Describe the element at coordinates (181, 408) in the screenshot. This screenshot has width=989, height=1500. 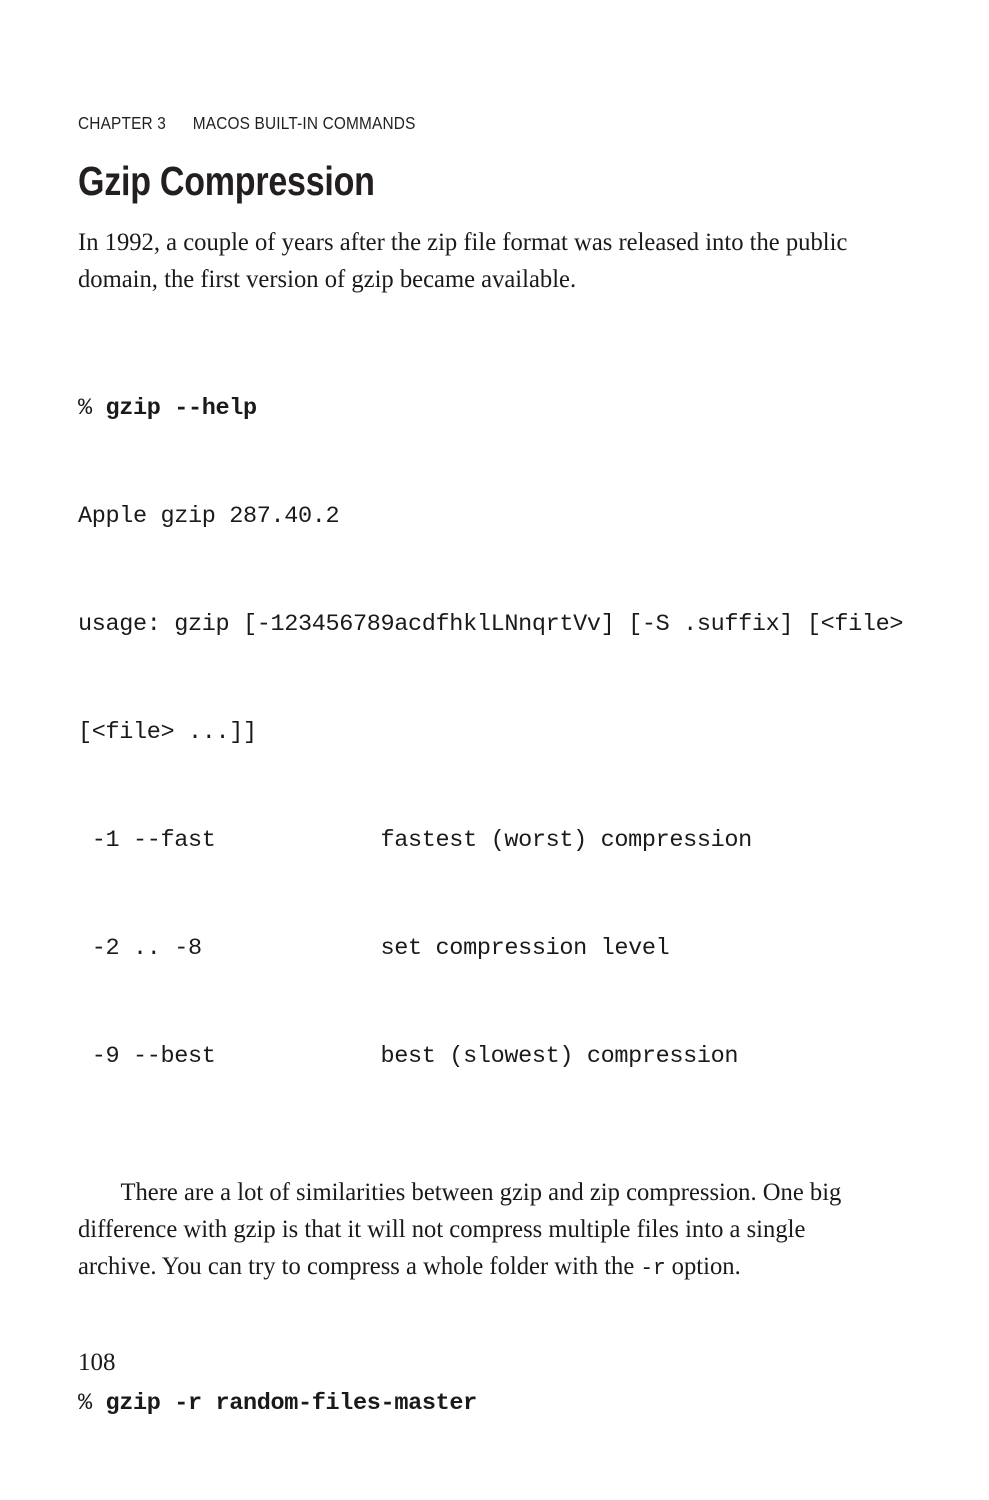
I see `shell-command: gzip --help` at that location.